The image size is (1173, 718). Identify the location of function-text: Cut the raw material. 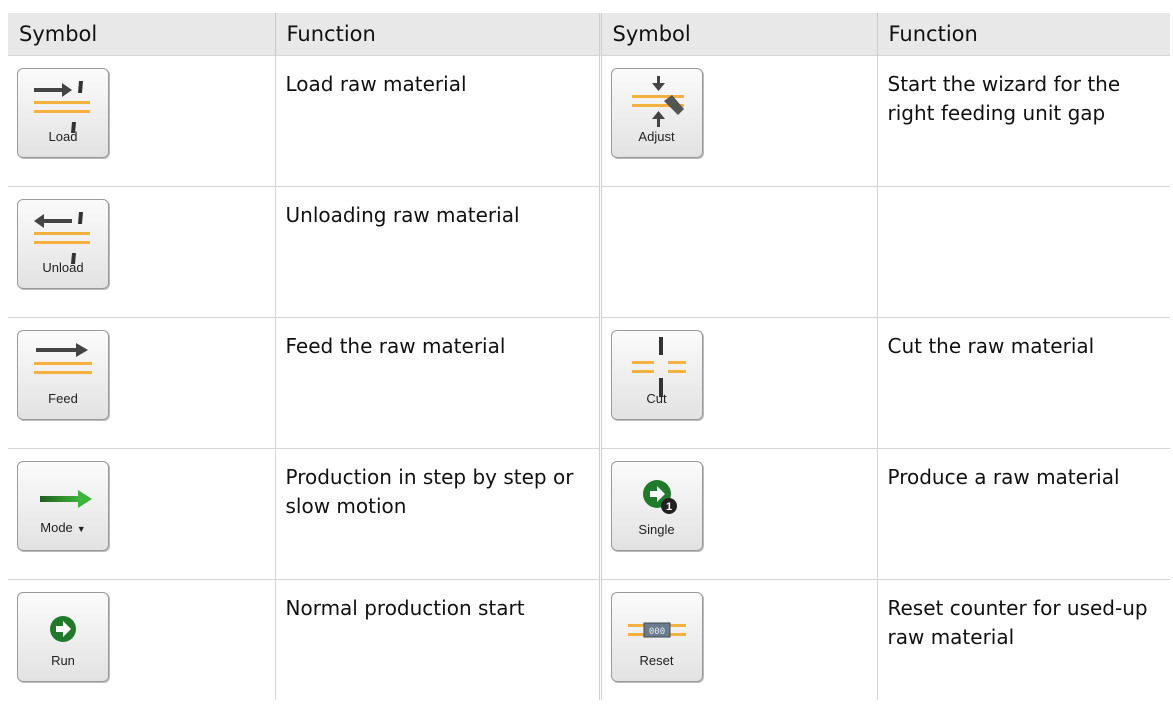
(991, 346).